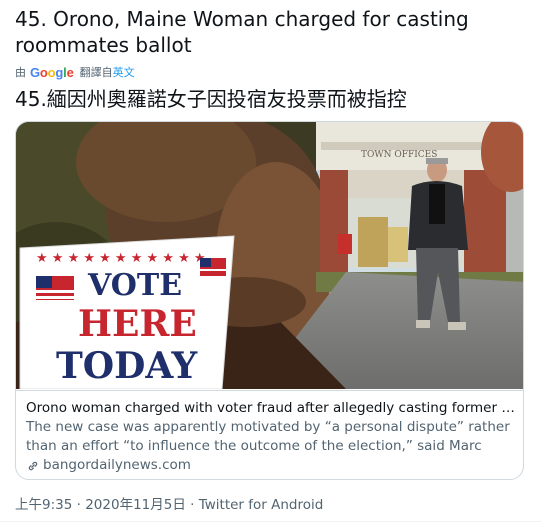 The image size is (541, 527). I want to click on source-language-link: 英文, so click(124, 72).